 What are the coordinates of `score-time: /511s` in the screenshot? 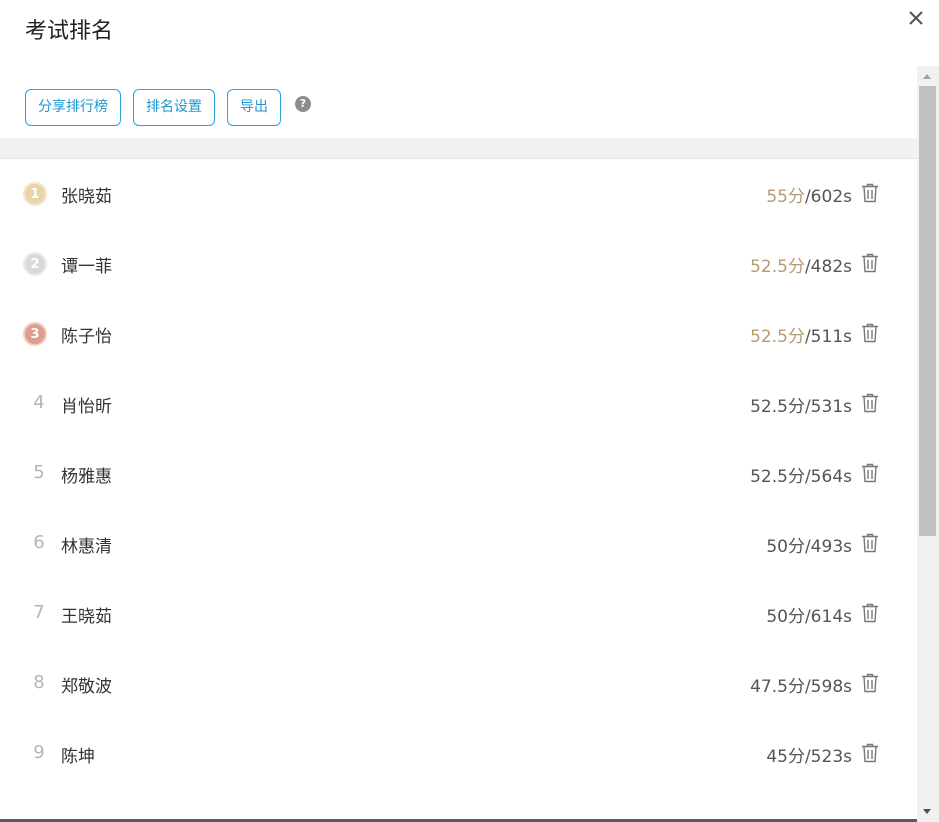 It's located at (828, 337).